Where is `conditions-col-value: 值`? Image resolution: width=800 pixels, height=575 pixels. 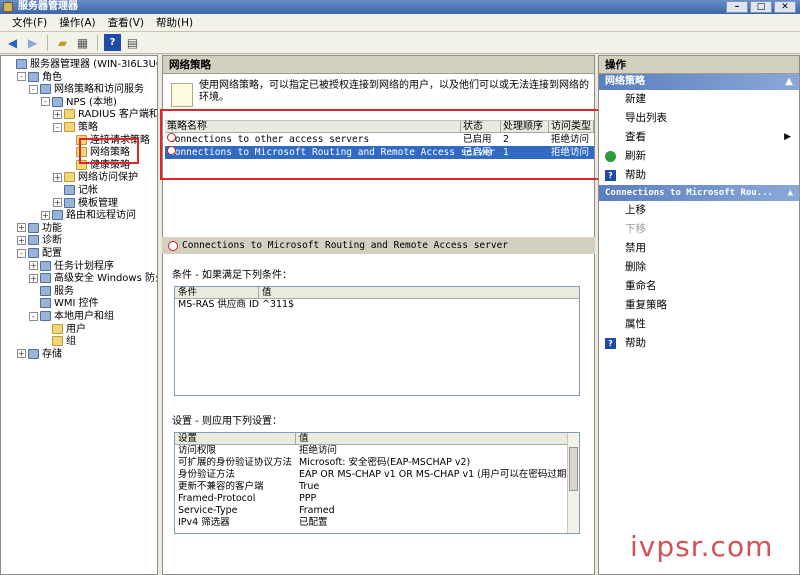 conditions-col-value: 值 is located at coordinates (414, 293).